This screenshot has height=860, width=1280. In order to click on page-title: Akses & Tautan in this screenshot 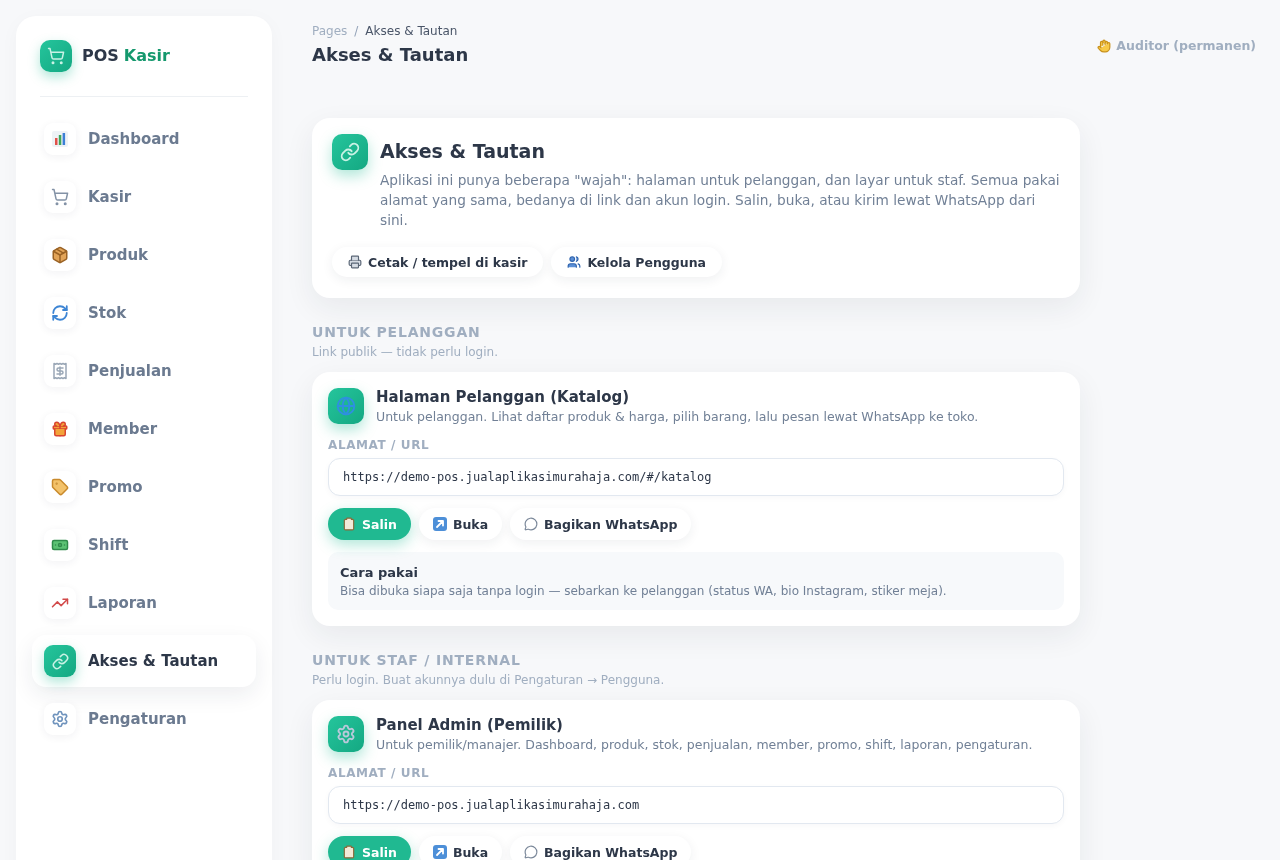, I will do `click(390, 55)`.